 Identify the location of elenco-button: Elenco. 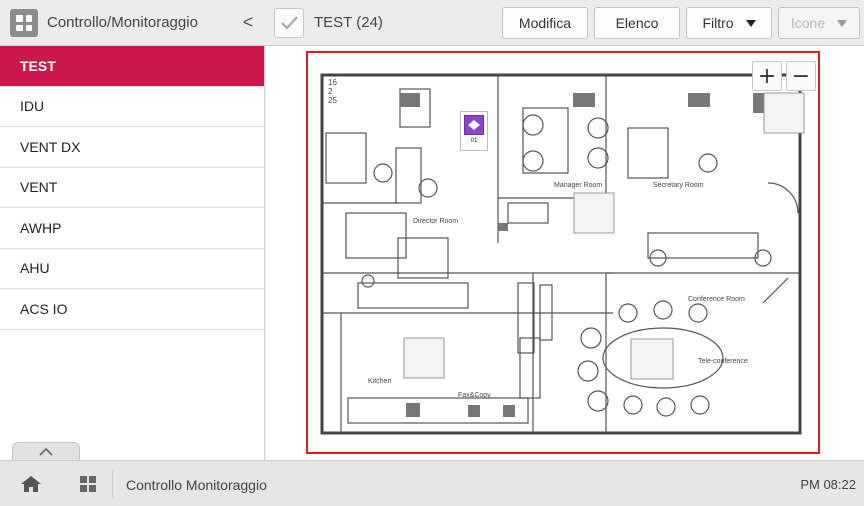
(637, 23).